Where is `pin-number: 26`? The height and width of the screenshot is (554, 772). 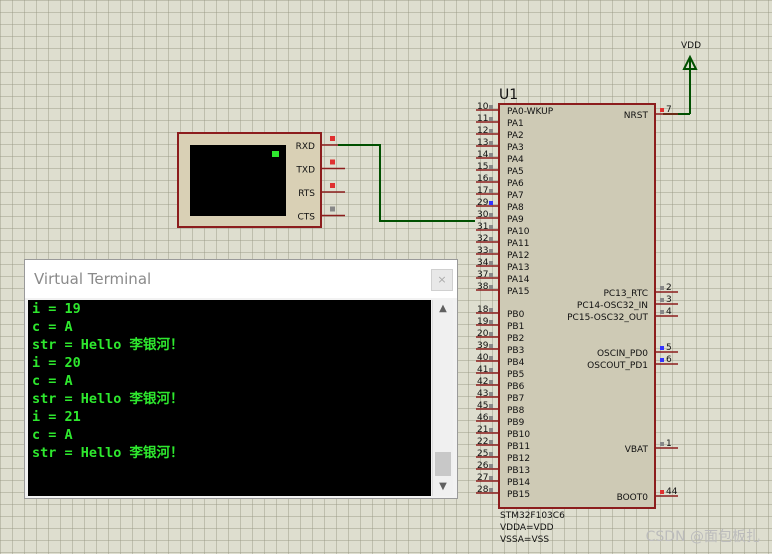 pin-number: 26 is located at coordinates (483, 466).